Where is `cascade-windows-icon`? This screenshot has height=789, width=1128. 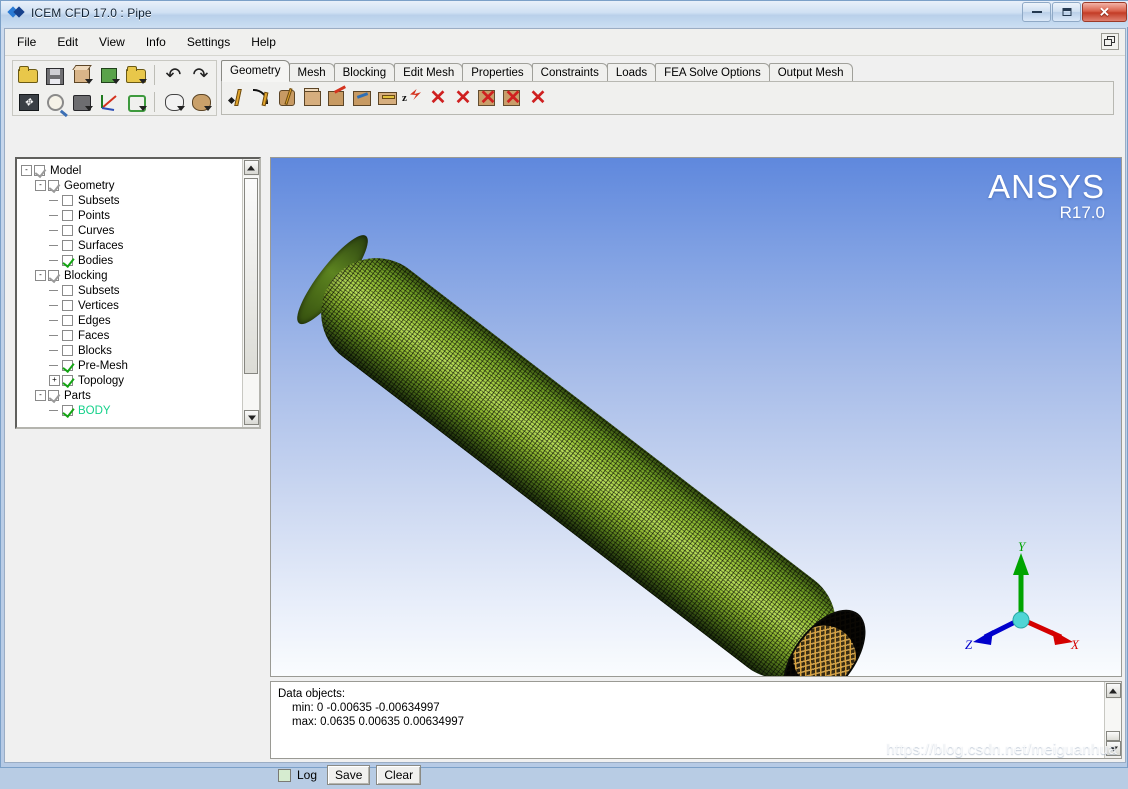
cascade-windows-icon is located at coordinates (1110, 41).